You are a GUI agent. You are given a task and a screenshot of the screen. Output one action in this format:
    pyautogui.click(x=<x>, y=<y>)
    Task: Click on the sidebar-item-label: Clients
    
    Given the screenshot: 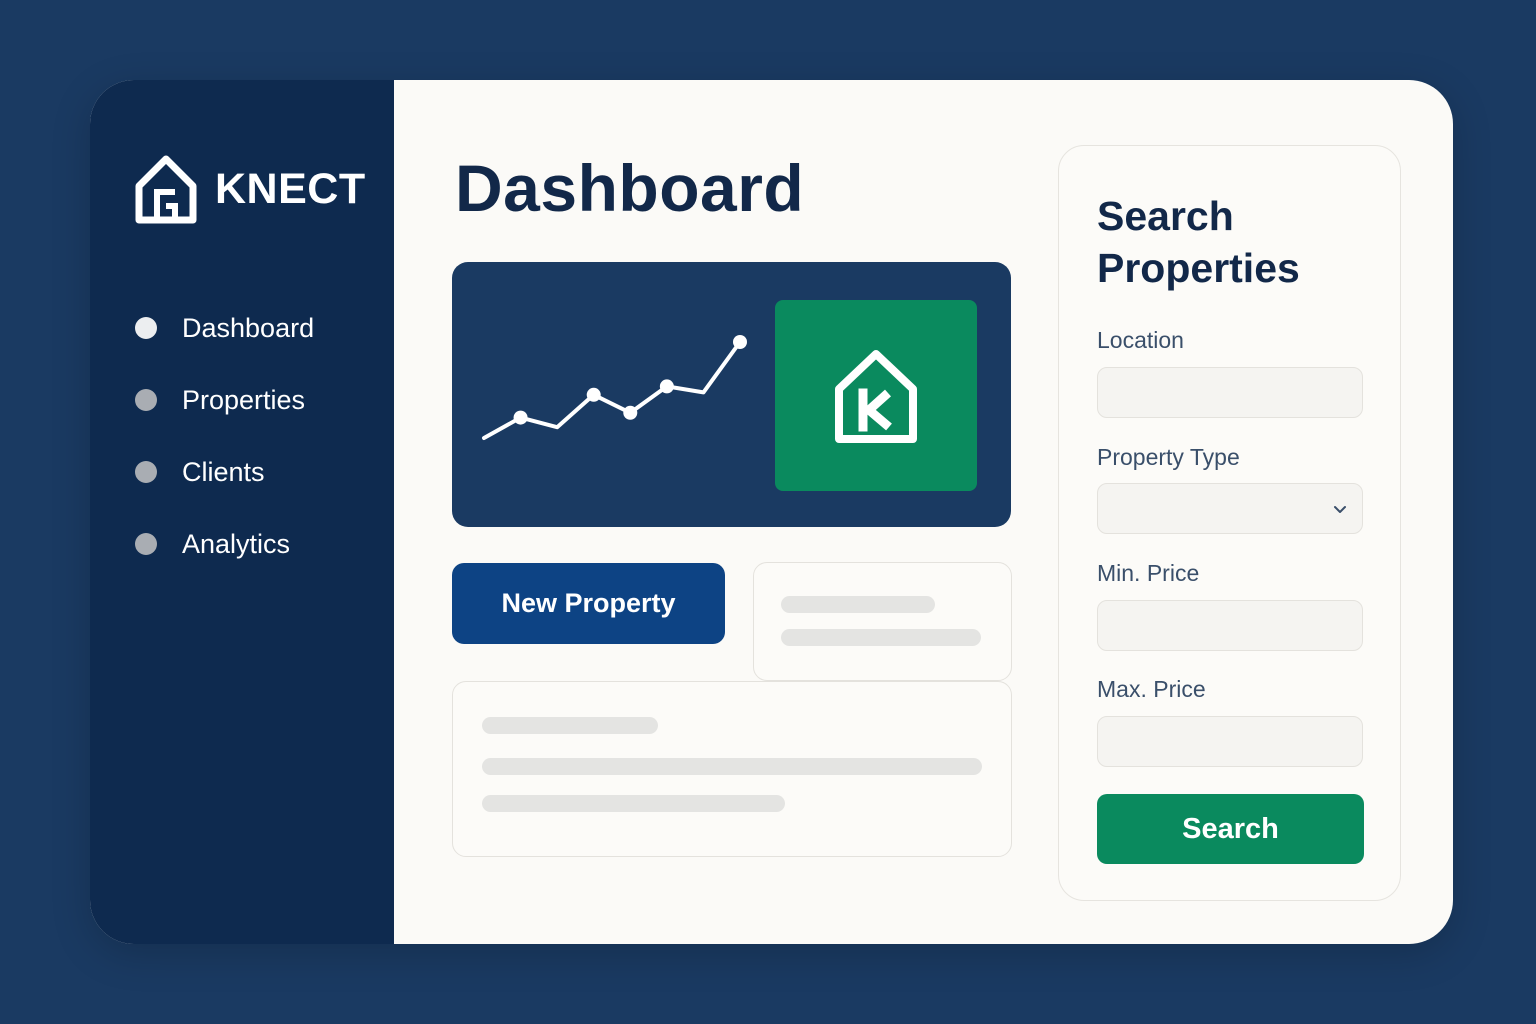 What is the action you would take?
    pyautogui.click(x=223, y=471)
    